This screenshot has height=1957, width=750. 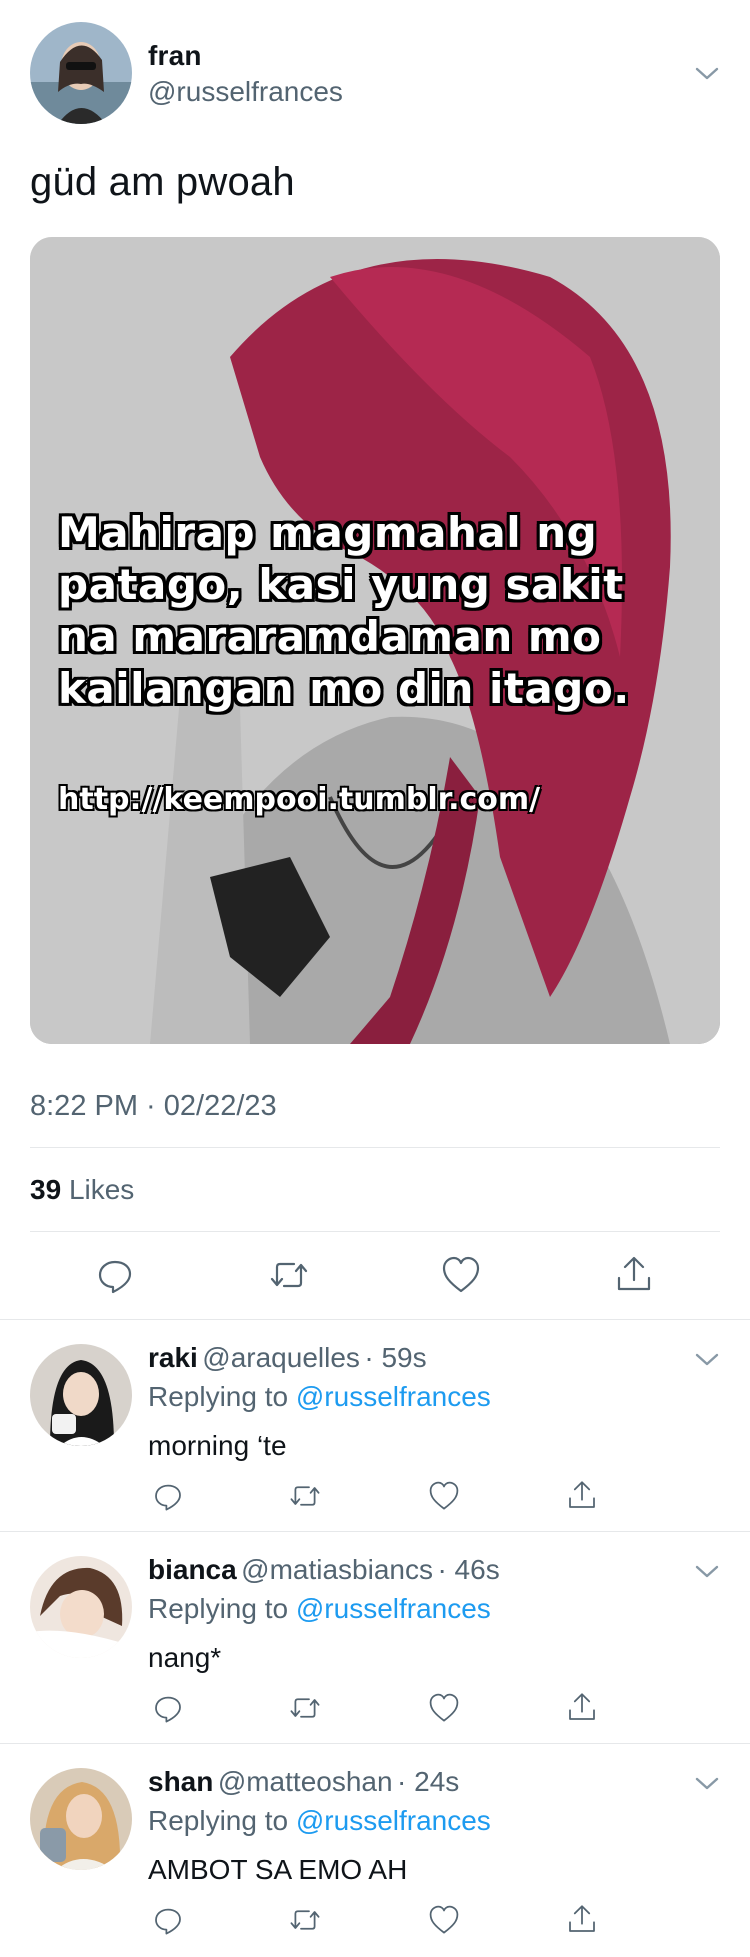 What do you see at coordinates (217, 1445) in the screenshot?
I see `reply-text: morning ‘te` at bounding box center [217, 1445].